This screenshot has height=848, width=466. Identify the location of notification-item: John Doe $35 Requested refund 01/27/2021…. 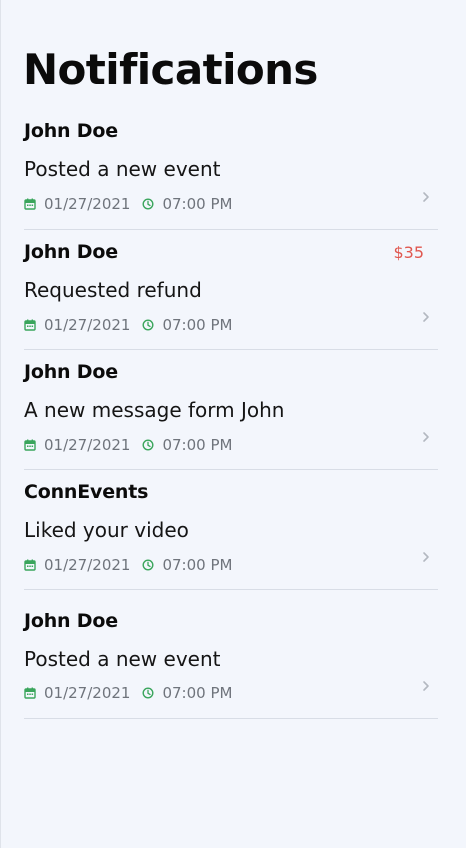
(231, 290).